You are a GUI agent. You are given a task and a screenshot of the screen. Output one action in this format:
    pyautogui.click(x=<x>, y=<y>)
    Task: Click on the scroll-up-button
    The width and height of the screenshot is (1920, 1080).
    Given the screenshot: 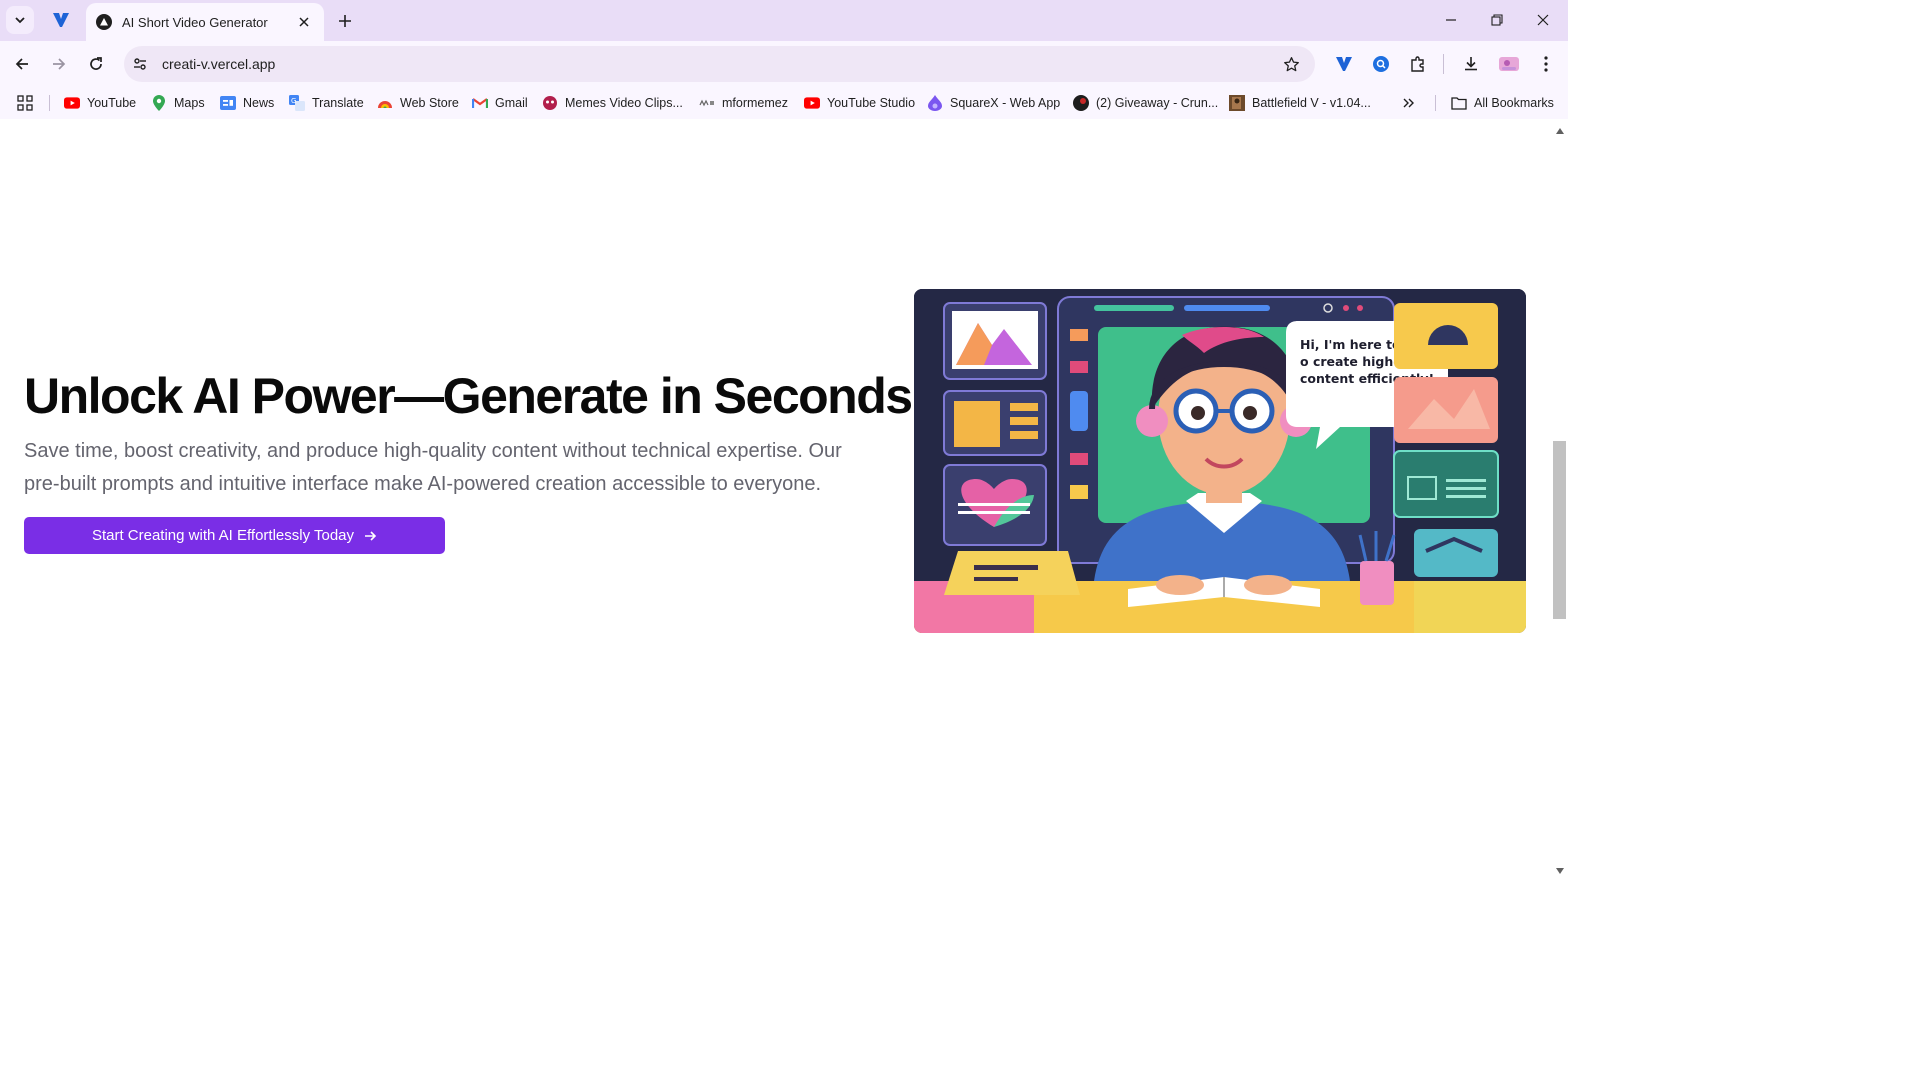 What is the action you would take?
    pyautogui.click(x=1559, y=131)
    